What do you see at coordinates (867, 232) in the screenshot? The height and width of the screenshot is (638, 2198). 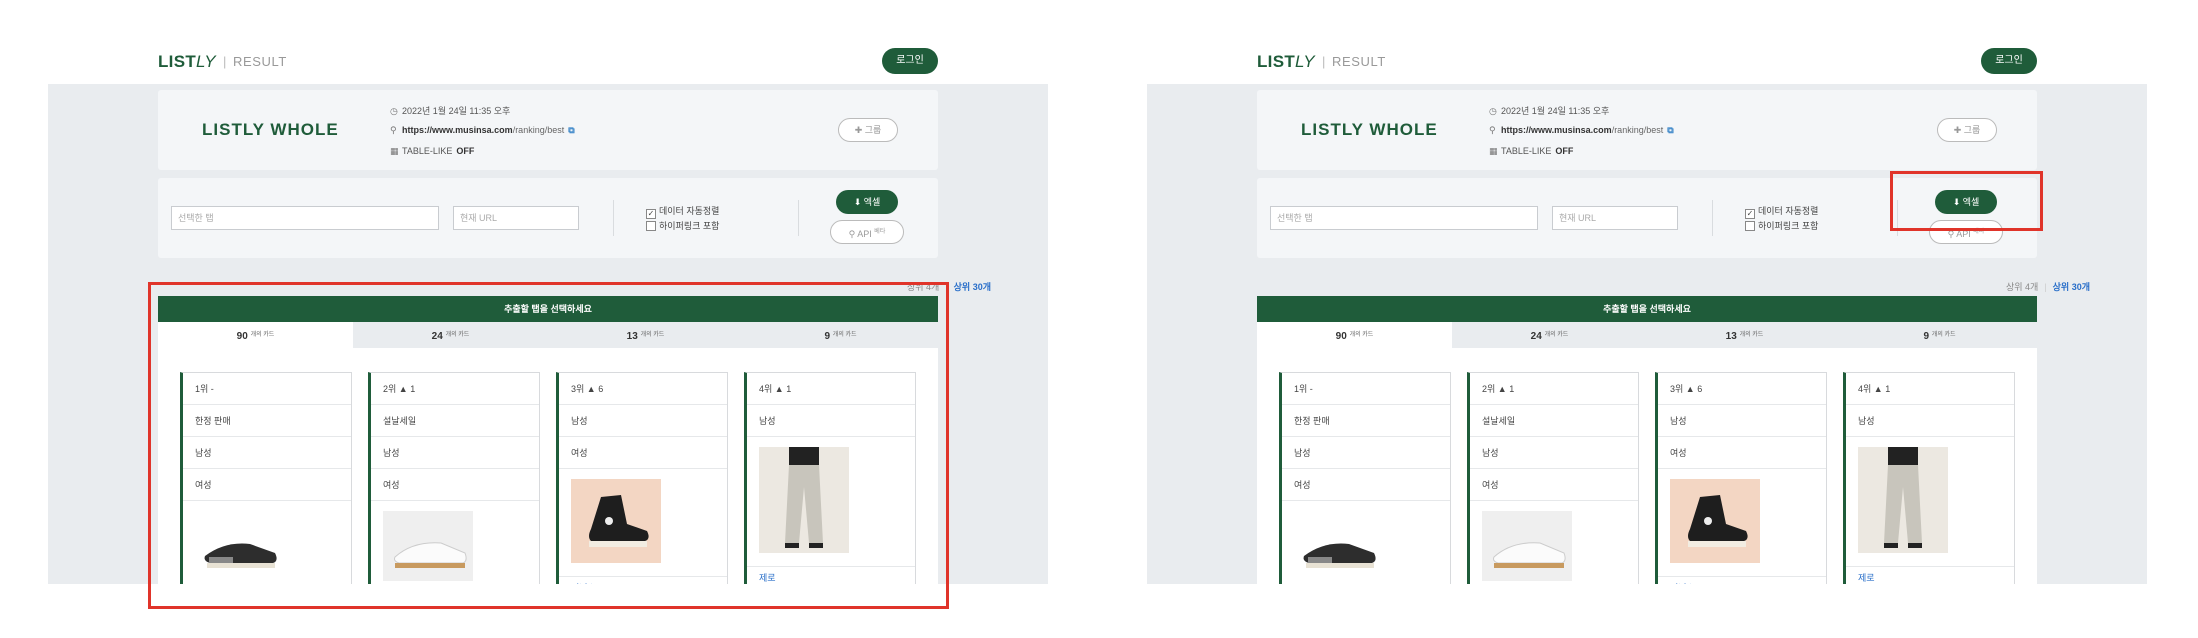 I see `api-button: ⚲ API 베타` at bounding box center [867, 232].